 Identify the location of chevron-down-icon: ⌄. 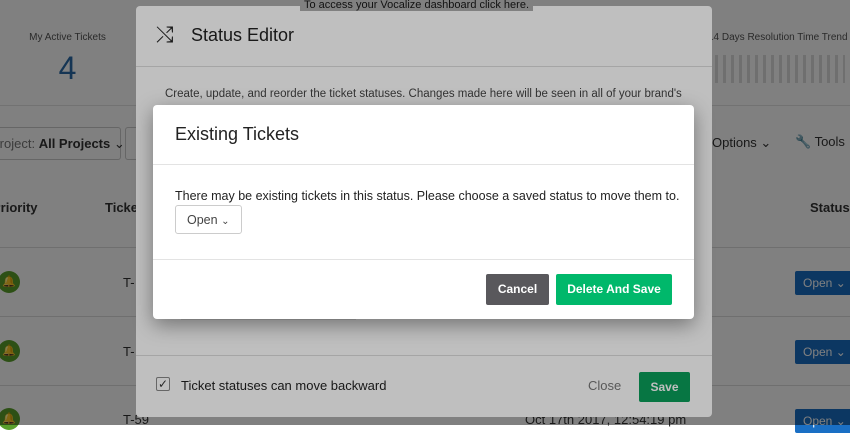
(225, 221).